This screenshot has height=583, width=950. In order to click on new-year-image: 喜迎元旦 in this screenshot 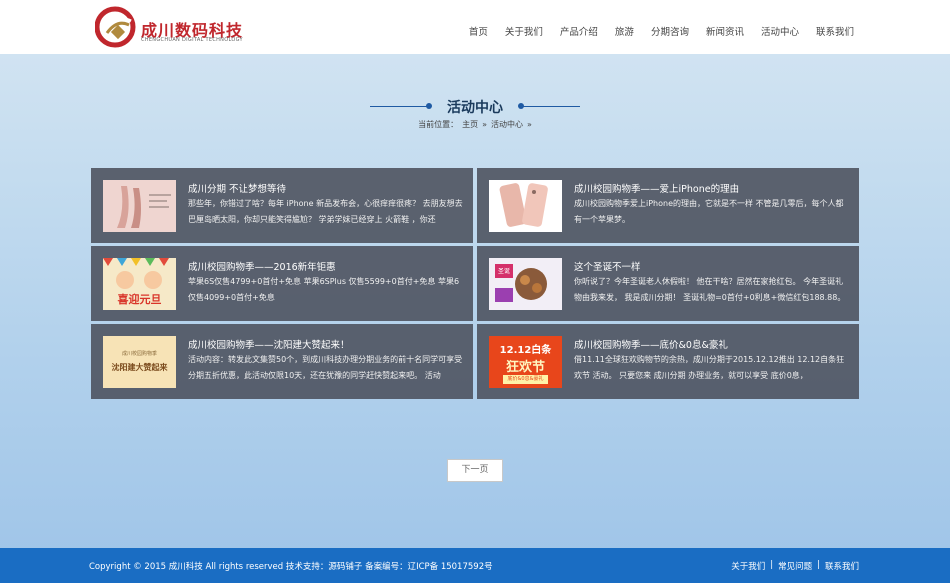, I will do `click(139, 284)`.